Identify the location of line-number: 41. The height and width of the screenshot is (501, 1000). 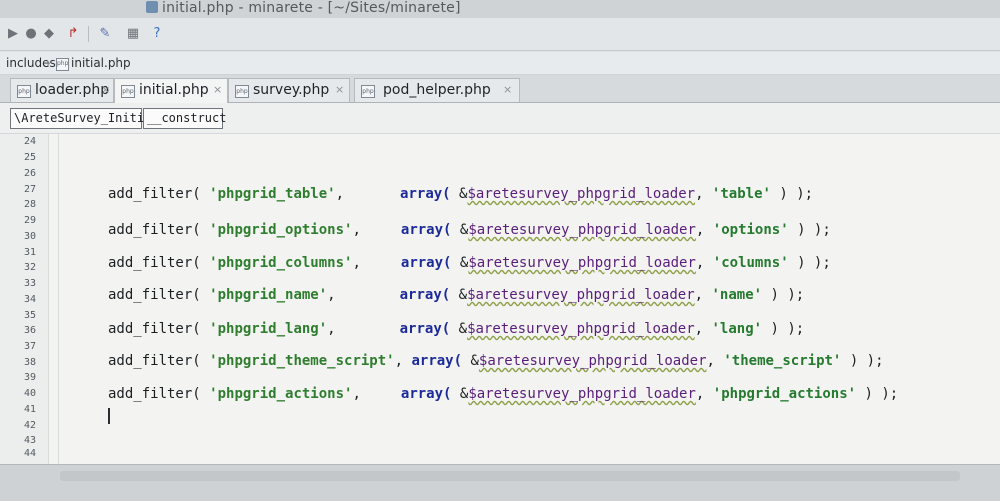
(29, 409).